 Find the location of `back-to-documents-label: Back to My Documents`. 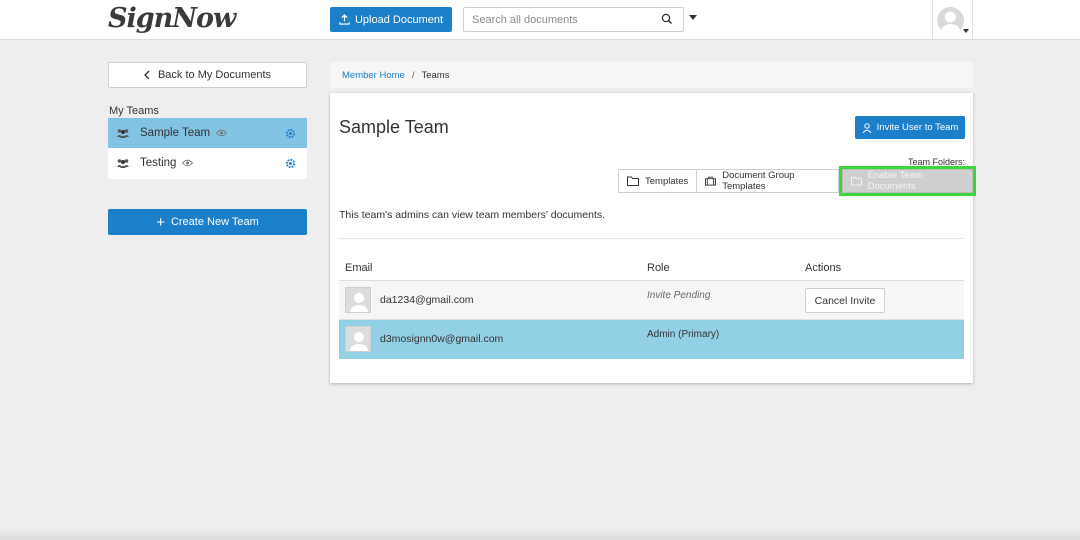

back-to-documents-label: Back to My Documents is located at coordinates (214, 75).